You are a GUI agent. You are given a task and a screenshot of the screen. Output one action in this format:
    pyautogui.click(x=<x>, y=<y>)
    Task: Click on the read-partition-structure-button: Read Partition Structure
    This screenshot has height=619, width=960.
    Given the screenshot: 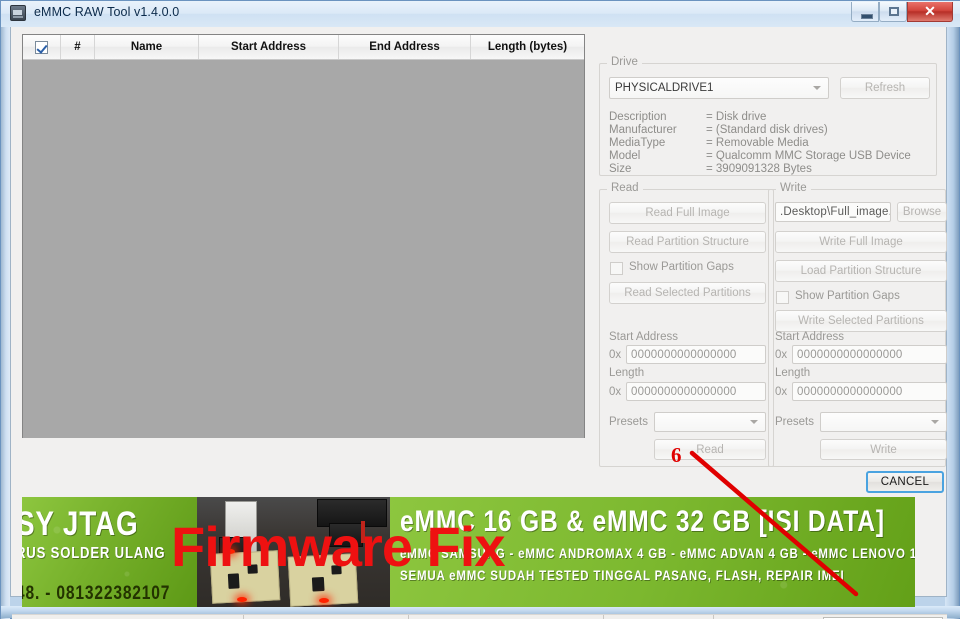 What is the action you would take?
    pyautogui.click(x=687, y=242)
    